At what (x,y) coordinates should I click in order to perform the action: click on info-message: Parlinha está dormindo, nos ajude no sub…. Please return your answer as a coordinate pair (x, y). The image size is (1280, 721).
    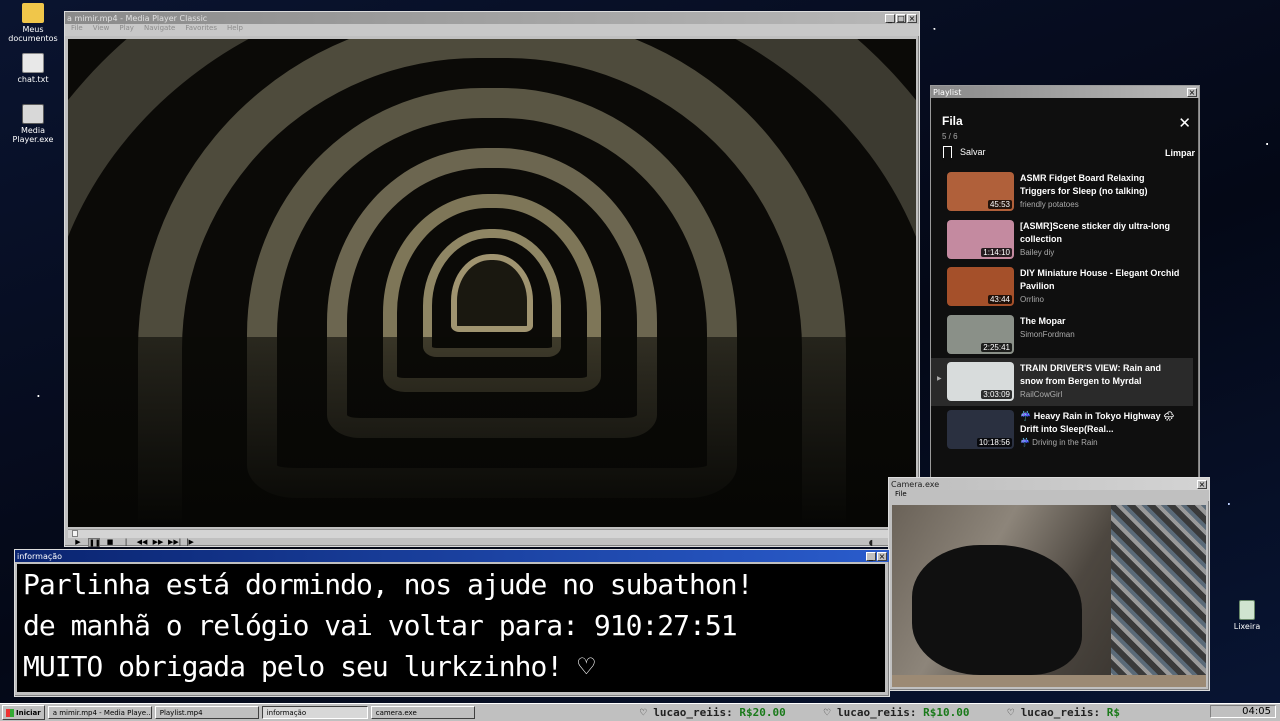
    Looking at the image, I should click on (451, 628).